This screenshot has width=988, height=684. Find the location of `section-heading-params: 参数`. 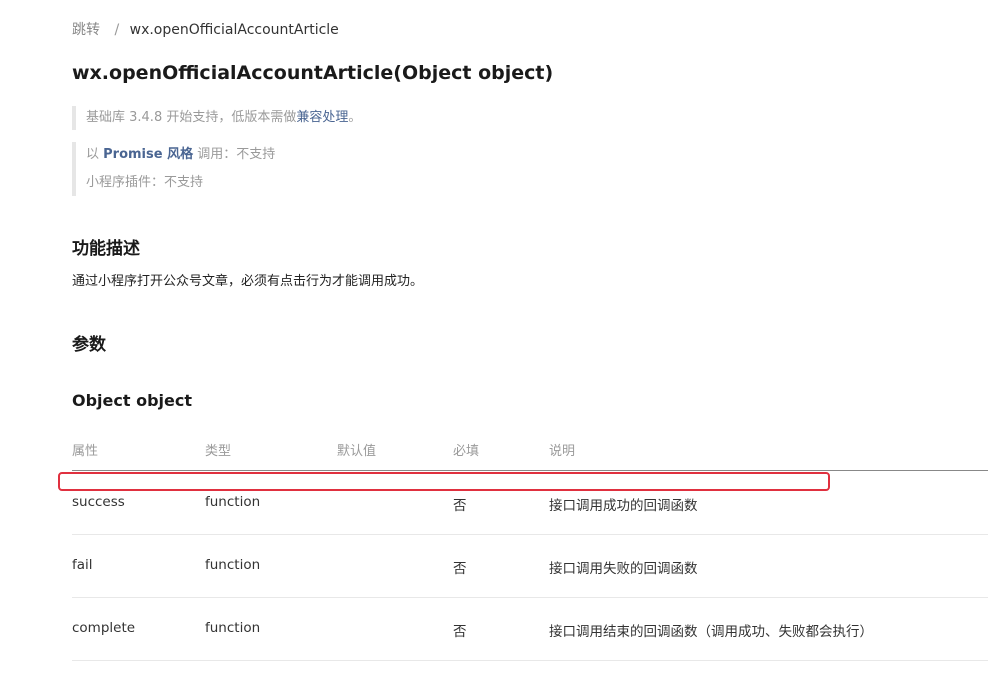

section-heading-params: 参数 is located at coordinates (89, 345).